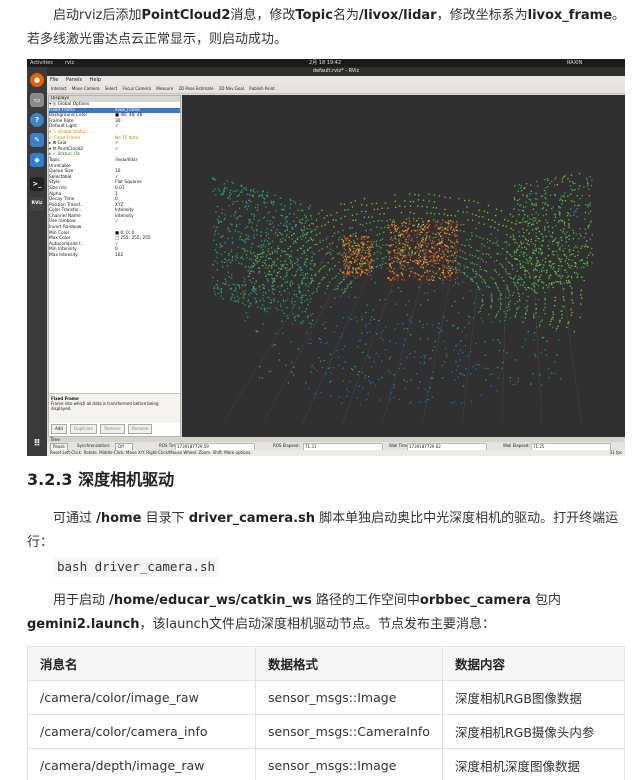 The height and width of the screenshot is (780, 638). I want to click on menu-help: Help, so click(95, 80).